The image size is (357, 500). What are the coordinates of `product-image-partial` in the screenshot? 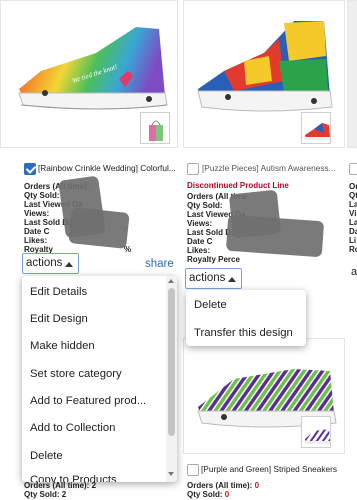 It's located at (352, 74).